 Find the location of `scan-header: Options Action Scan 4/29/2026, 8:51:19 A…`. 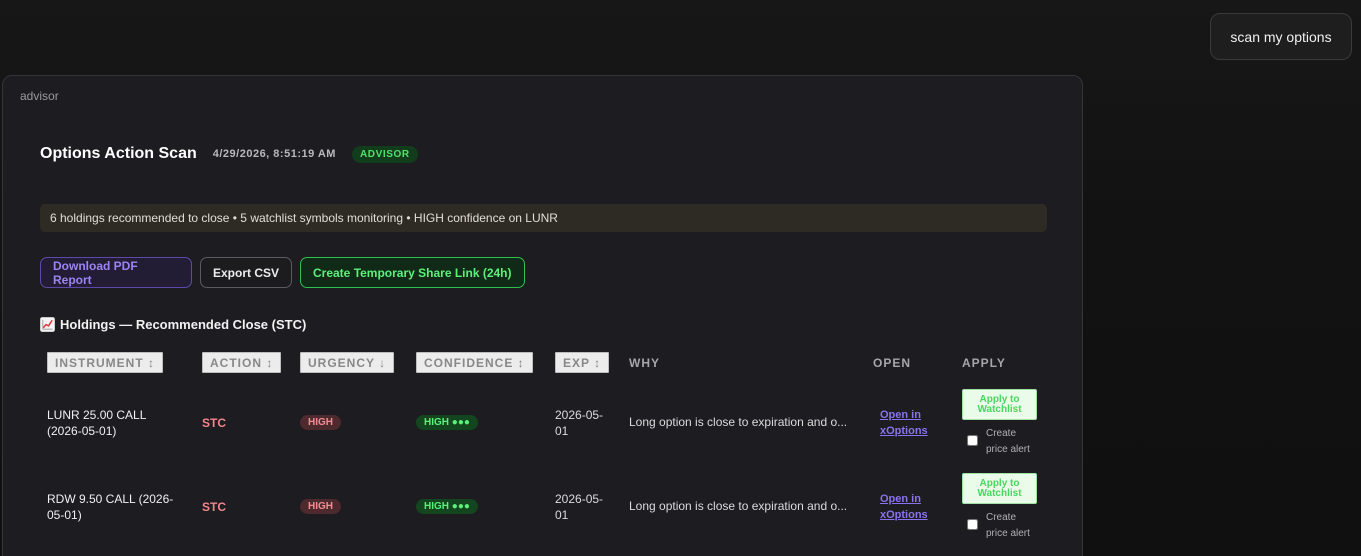

scan-header: Options Action Scan 4/29/2026, 8:51:19 A… is located at coordinates (229, 154).